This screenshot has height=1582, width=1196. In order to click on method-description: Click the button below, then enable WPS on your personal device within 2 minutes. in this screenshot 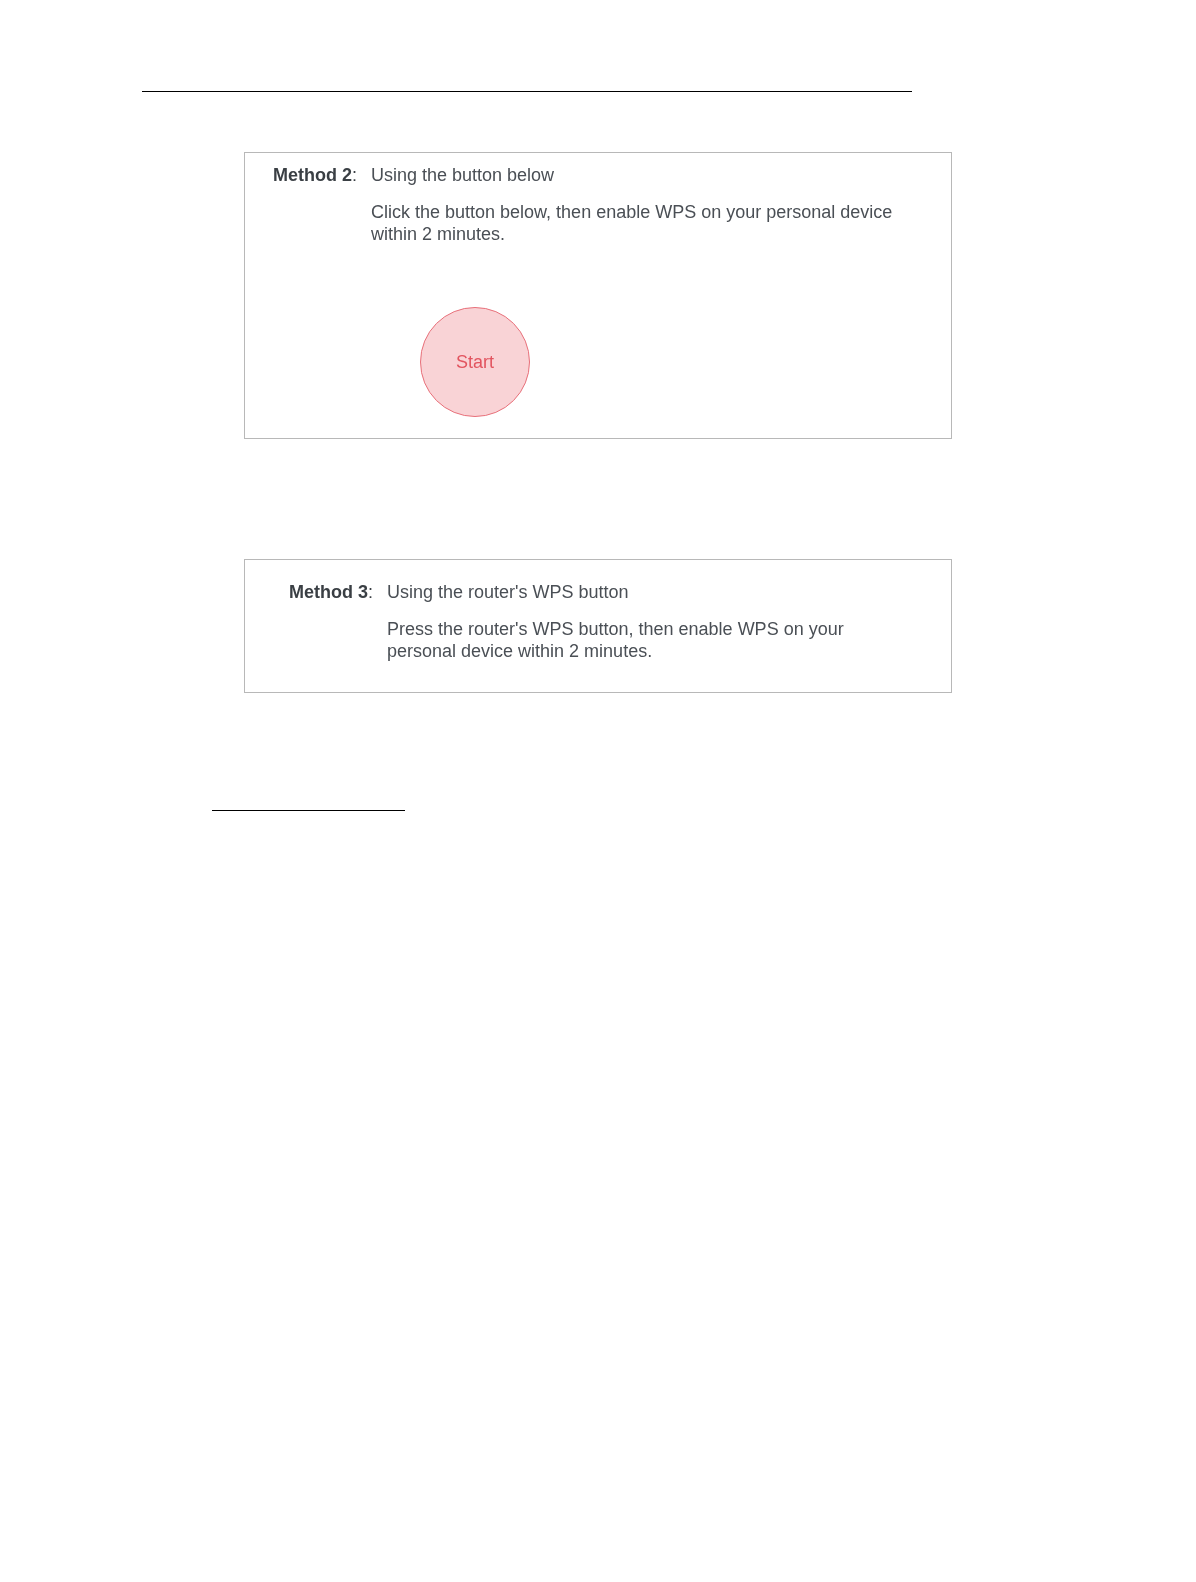, I will do `click(632, 223)`.